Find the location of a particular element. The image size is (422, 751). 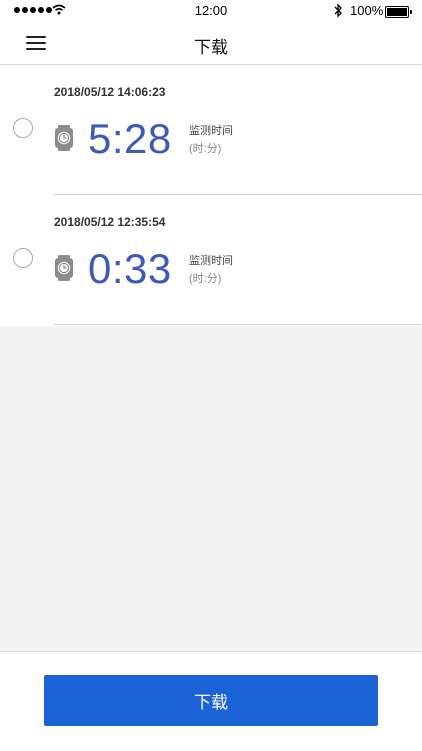

download-button: 下载 is located at coordinates (211, 700).